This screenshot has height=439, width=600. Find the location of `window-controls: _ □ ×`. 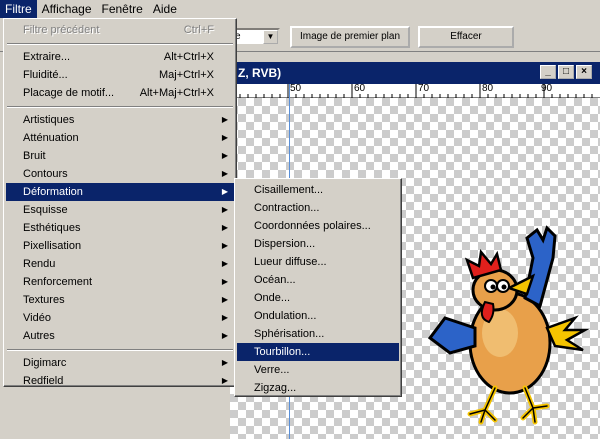

window-controls: _ □ × is located at coordinates (566, 72).